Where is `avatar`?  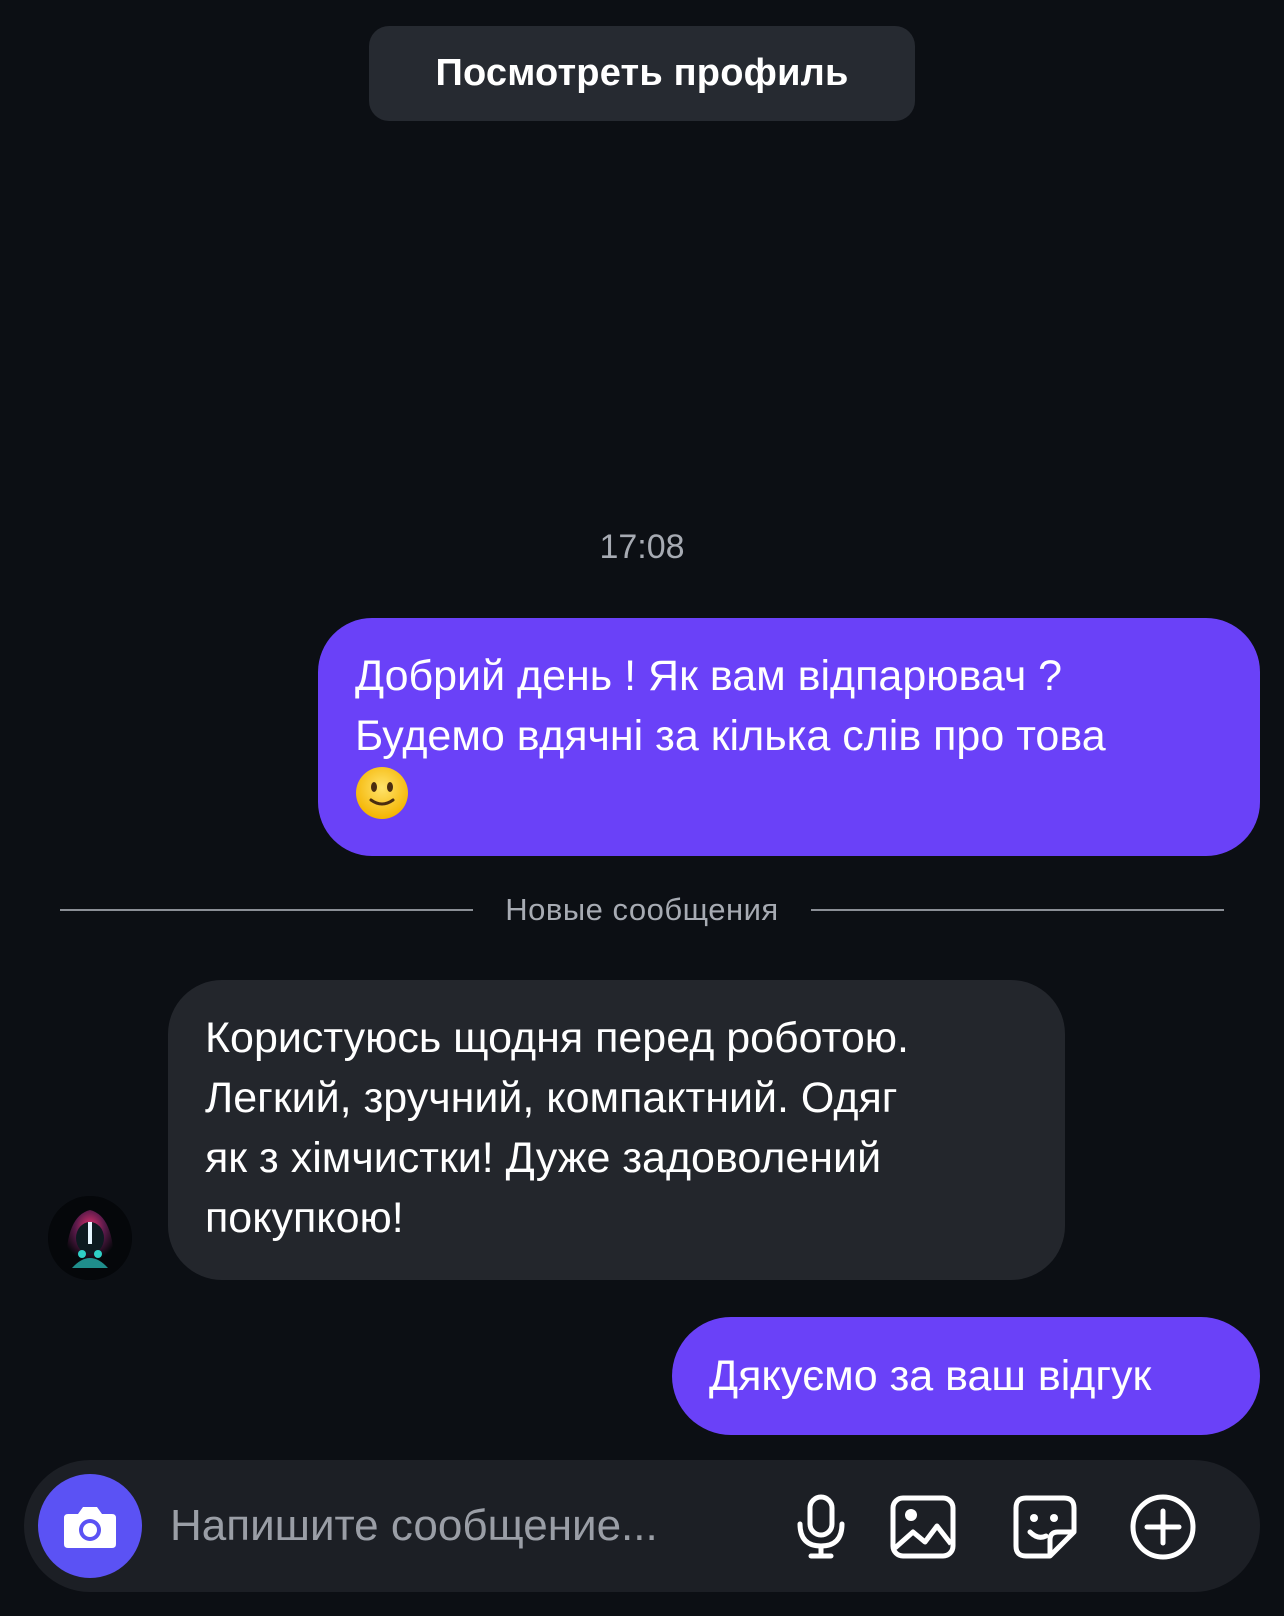
avatar is located at coordinates (90, 1238).